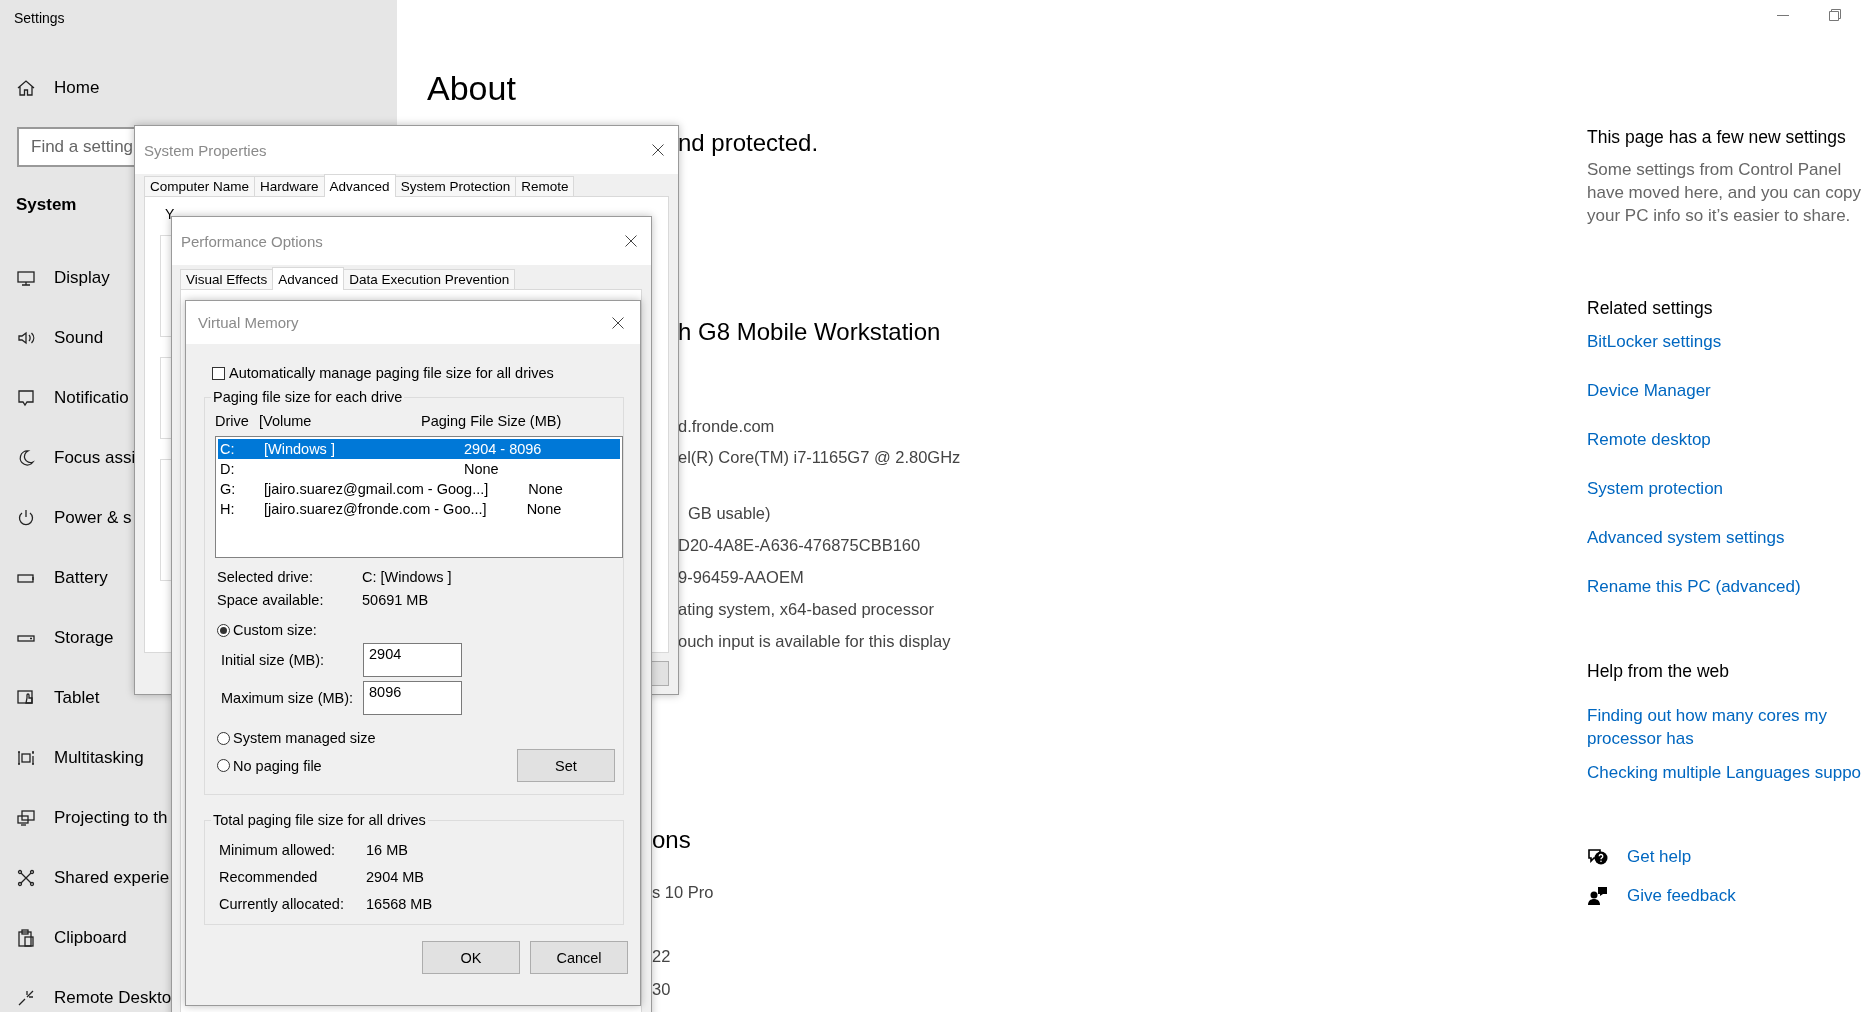  Describe the element at coordinates (814, 641) in the screenshot. I see `spec-text: ouch input is available for this display` at that location.